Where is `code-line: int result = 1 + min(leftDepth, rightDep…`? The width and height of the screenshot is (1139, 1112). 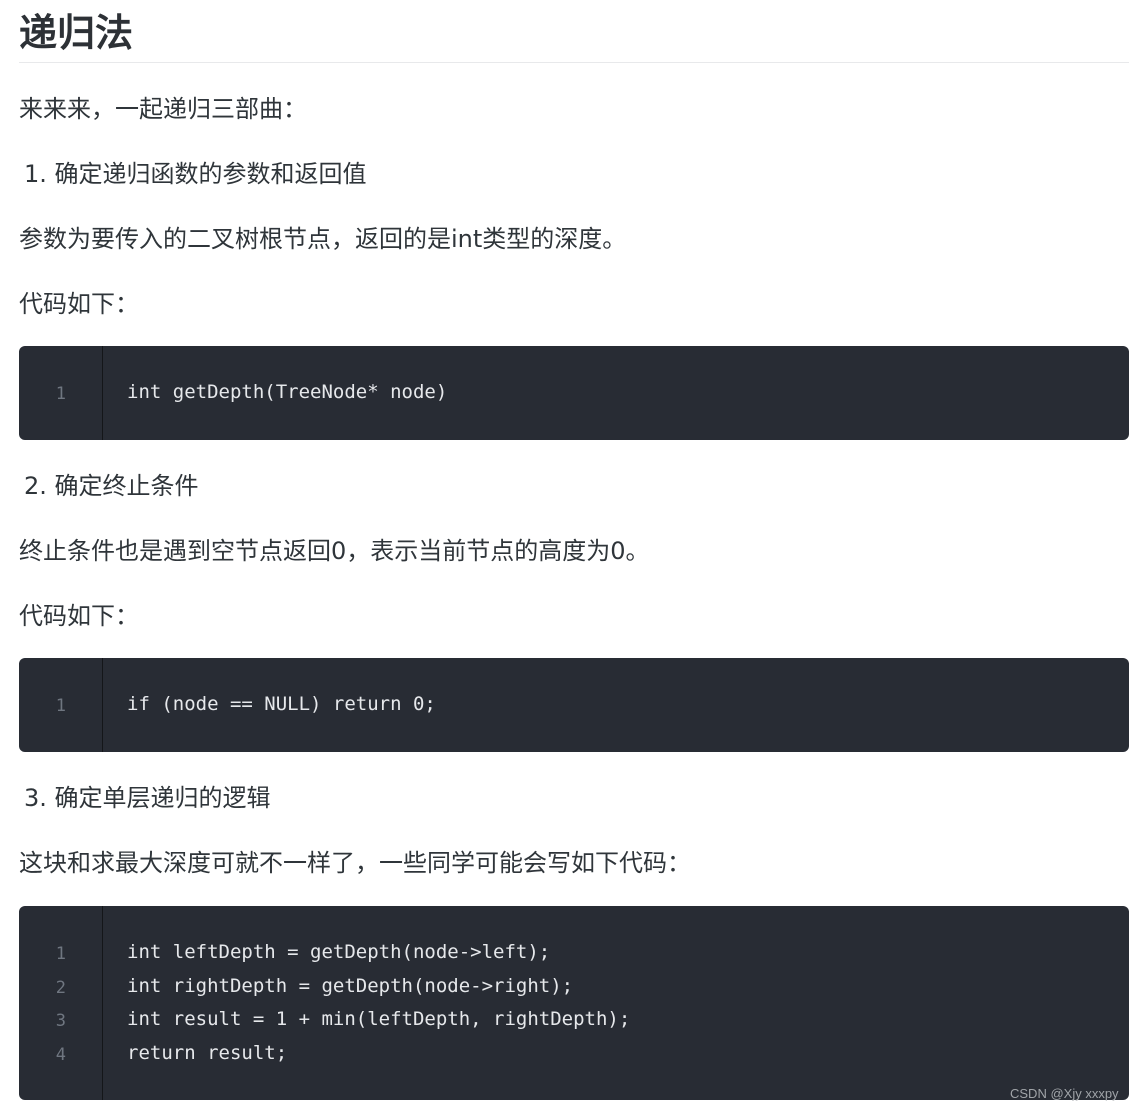
code-line: int result = 1 + min(leftDepth, rightDep… is located at coordinates (379, 1019).